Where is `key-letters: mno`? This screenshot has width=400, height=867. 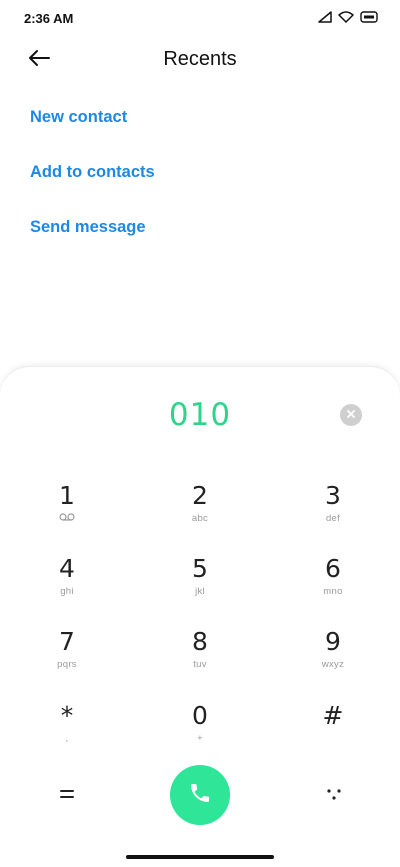 key-letters: mno is located at coordinates (333, 591).